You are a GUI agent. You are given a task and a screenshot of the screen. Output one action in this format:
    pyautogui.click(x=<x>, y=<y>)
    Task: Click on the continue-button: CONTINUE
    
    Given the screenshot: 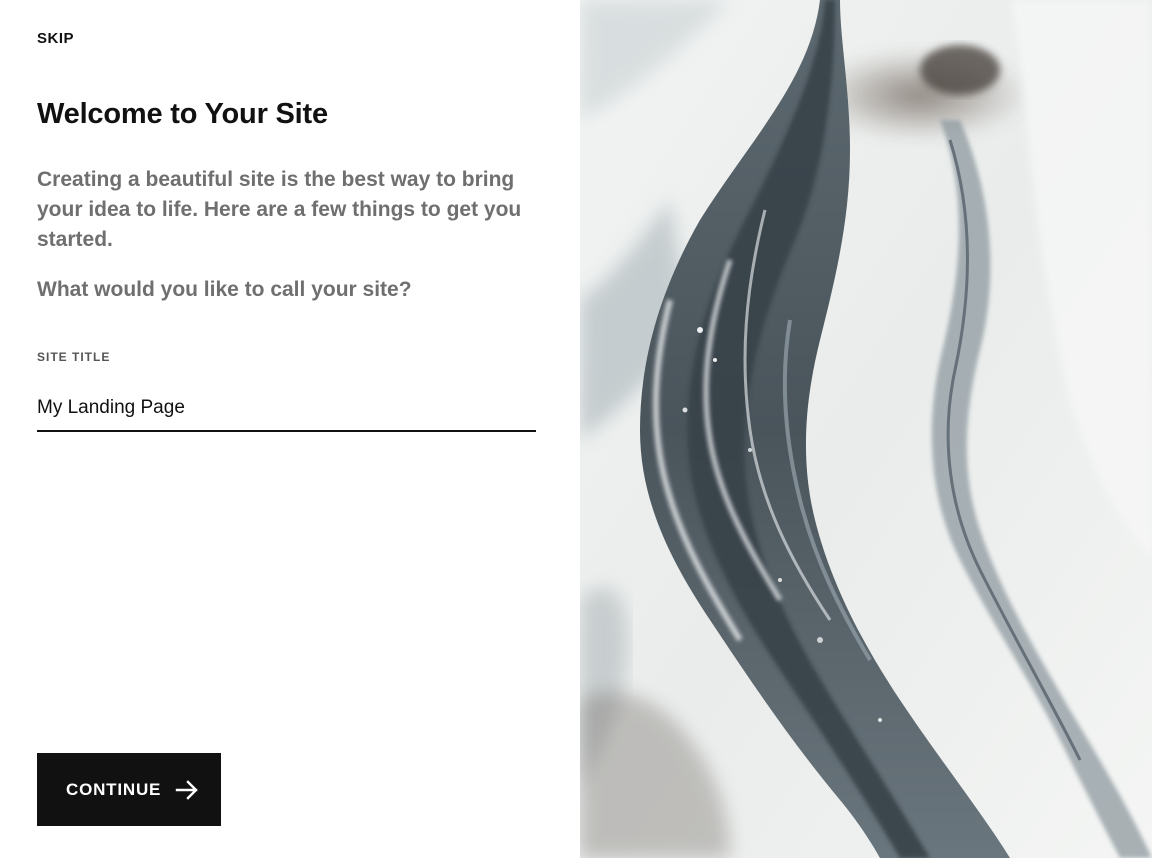 What is the action you would take?
    pyautogui.click(x=129, y=789)
    